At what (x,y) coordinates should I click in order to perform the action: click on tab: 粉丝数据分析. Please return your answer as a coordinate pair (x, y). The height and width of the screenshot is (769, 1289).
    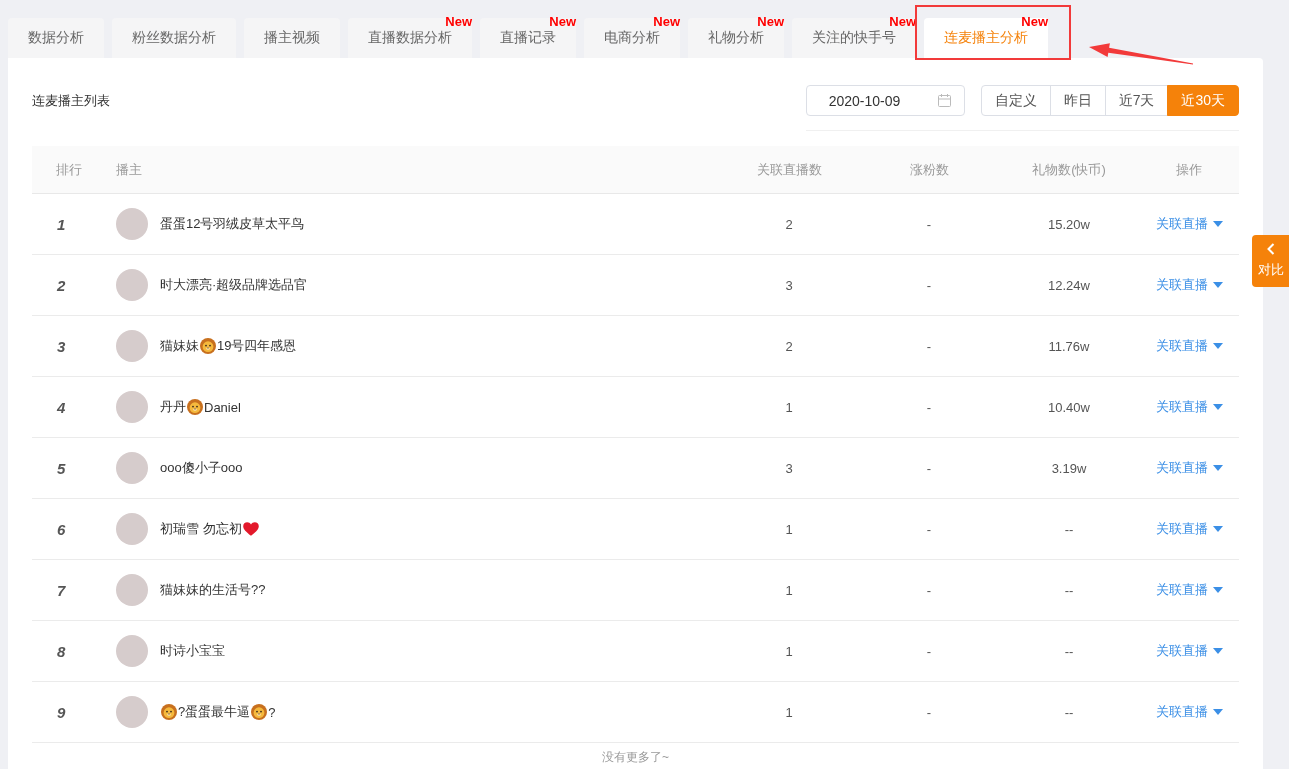
    Looking at the image, I should click on (174, 38).